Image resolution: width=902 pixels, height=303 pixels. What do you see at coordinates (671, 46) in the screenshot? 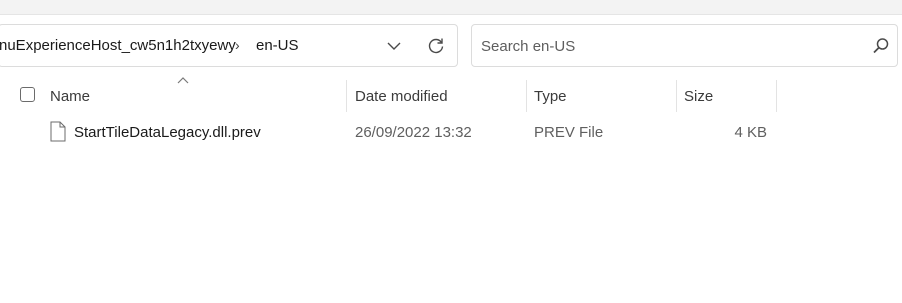
I see `search-input` at bounding box center [671, 46].